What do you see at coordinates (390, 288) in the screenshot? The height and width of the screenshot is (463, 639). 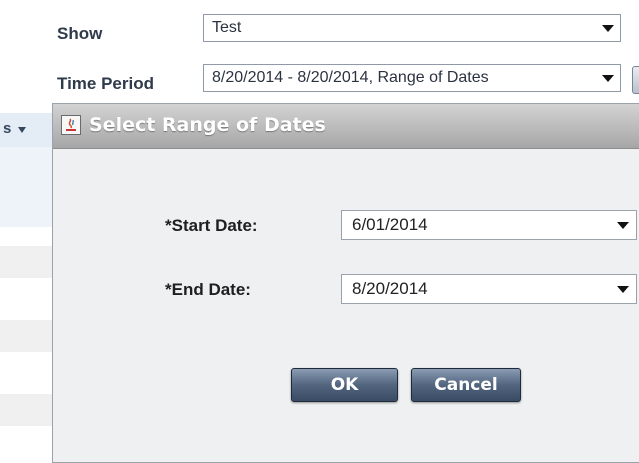 I see `end-date-value: 8/20/2014` at bounding box center [390, 288].